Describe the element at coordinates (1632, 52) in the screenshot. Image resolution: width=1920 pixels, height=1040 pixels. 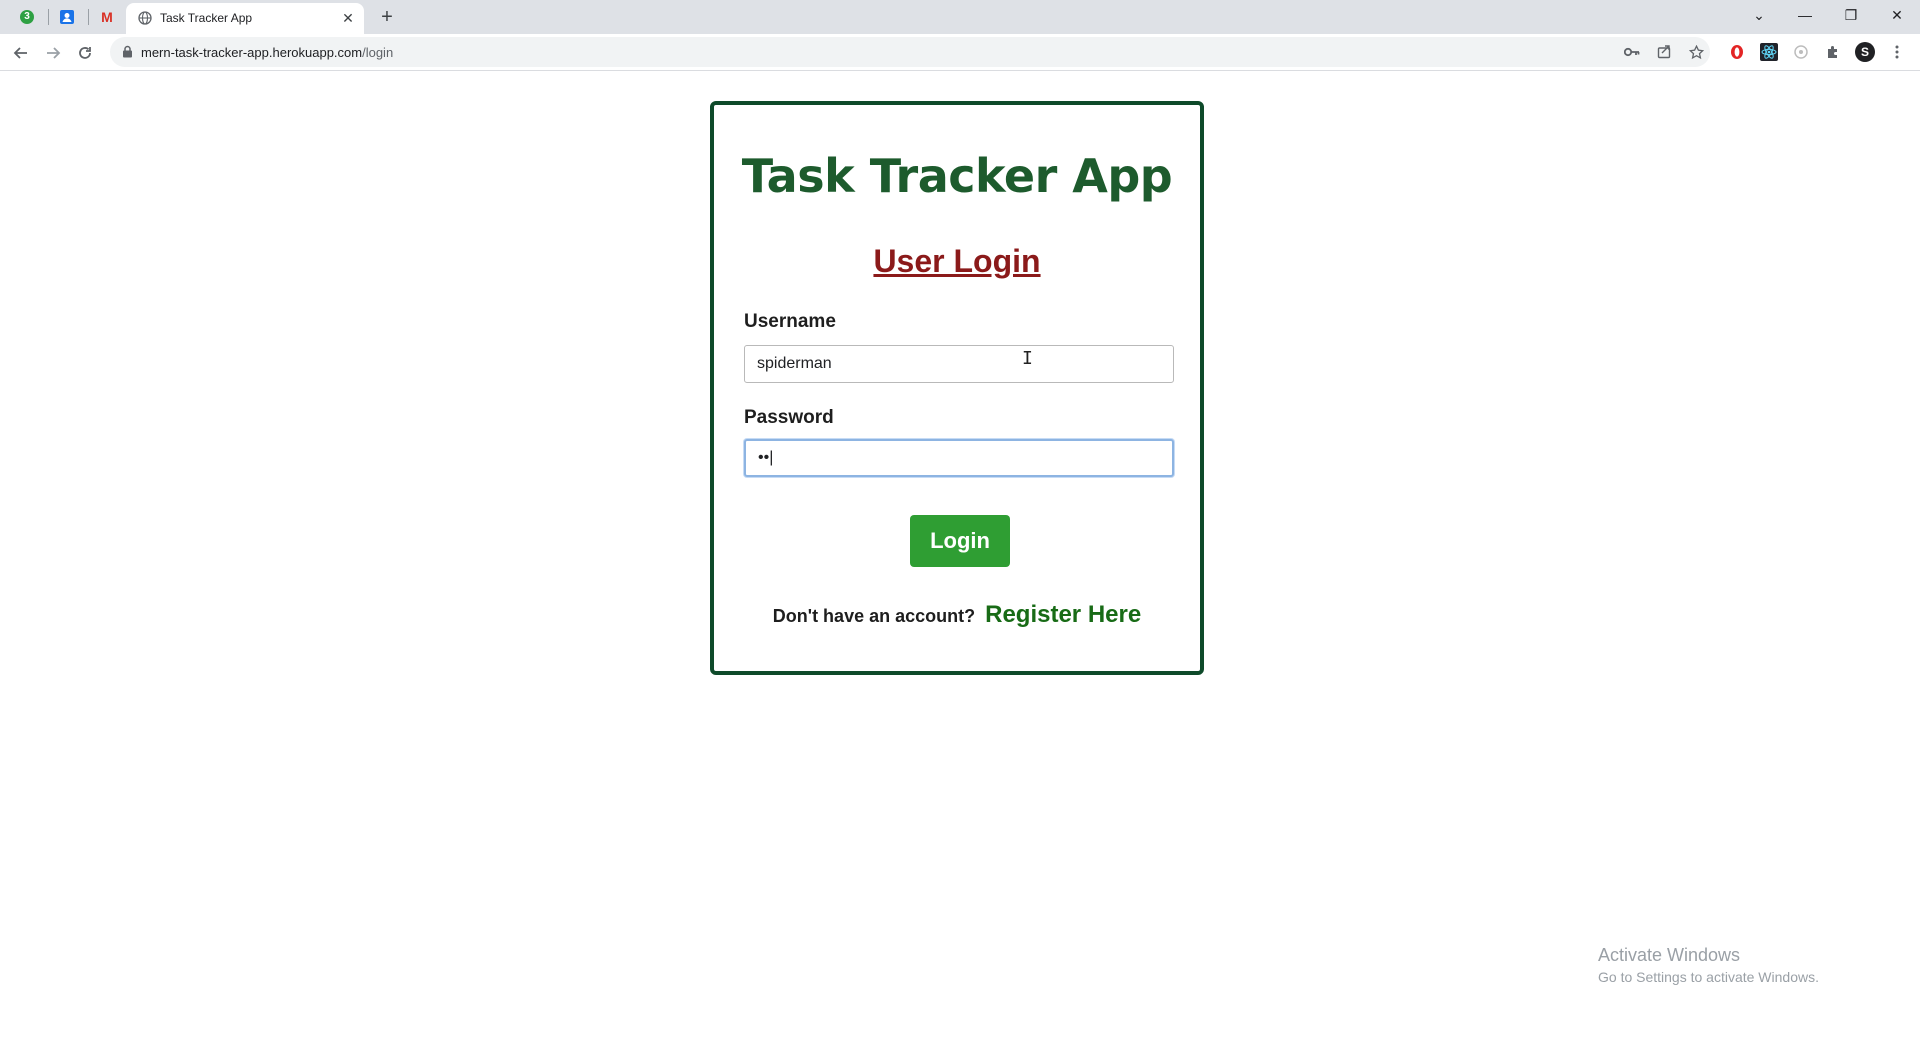
I see `password-key-icon` at that location.